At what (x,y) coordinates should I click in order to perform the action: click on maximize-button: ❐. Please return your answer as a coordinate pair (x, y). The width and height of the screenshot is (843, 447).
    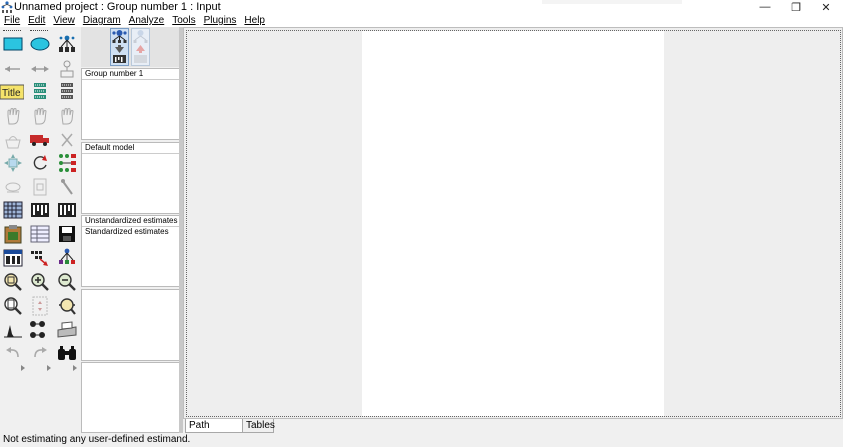
    Looking at the image, I should click on (796, 7).